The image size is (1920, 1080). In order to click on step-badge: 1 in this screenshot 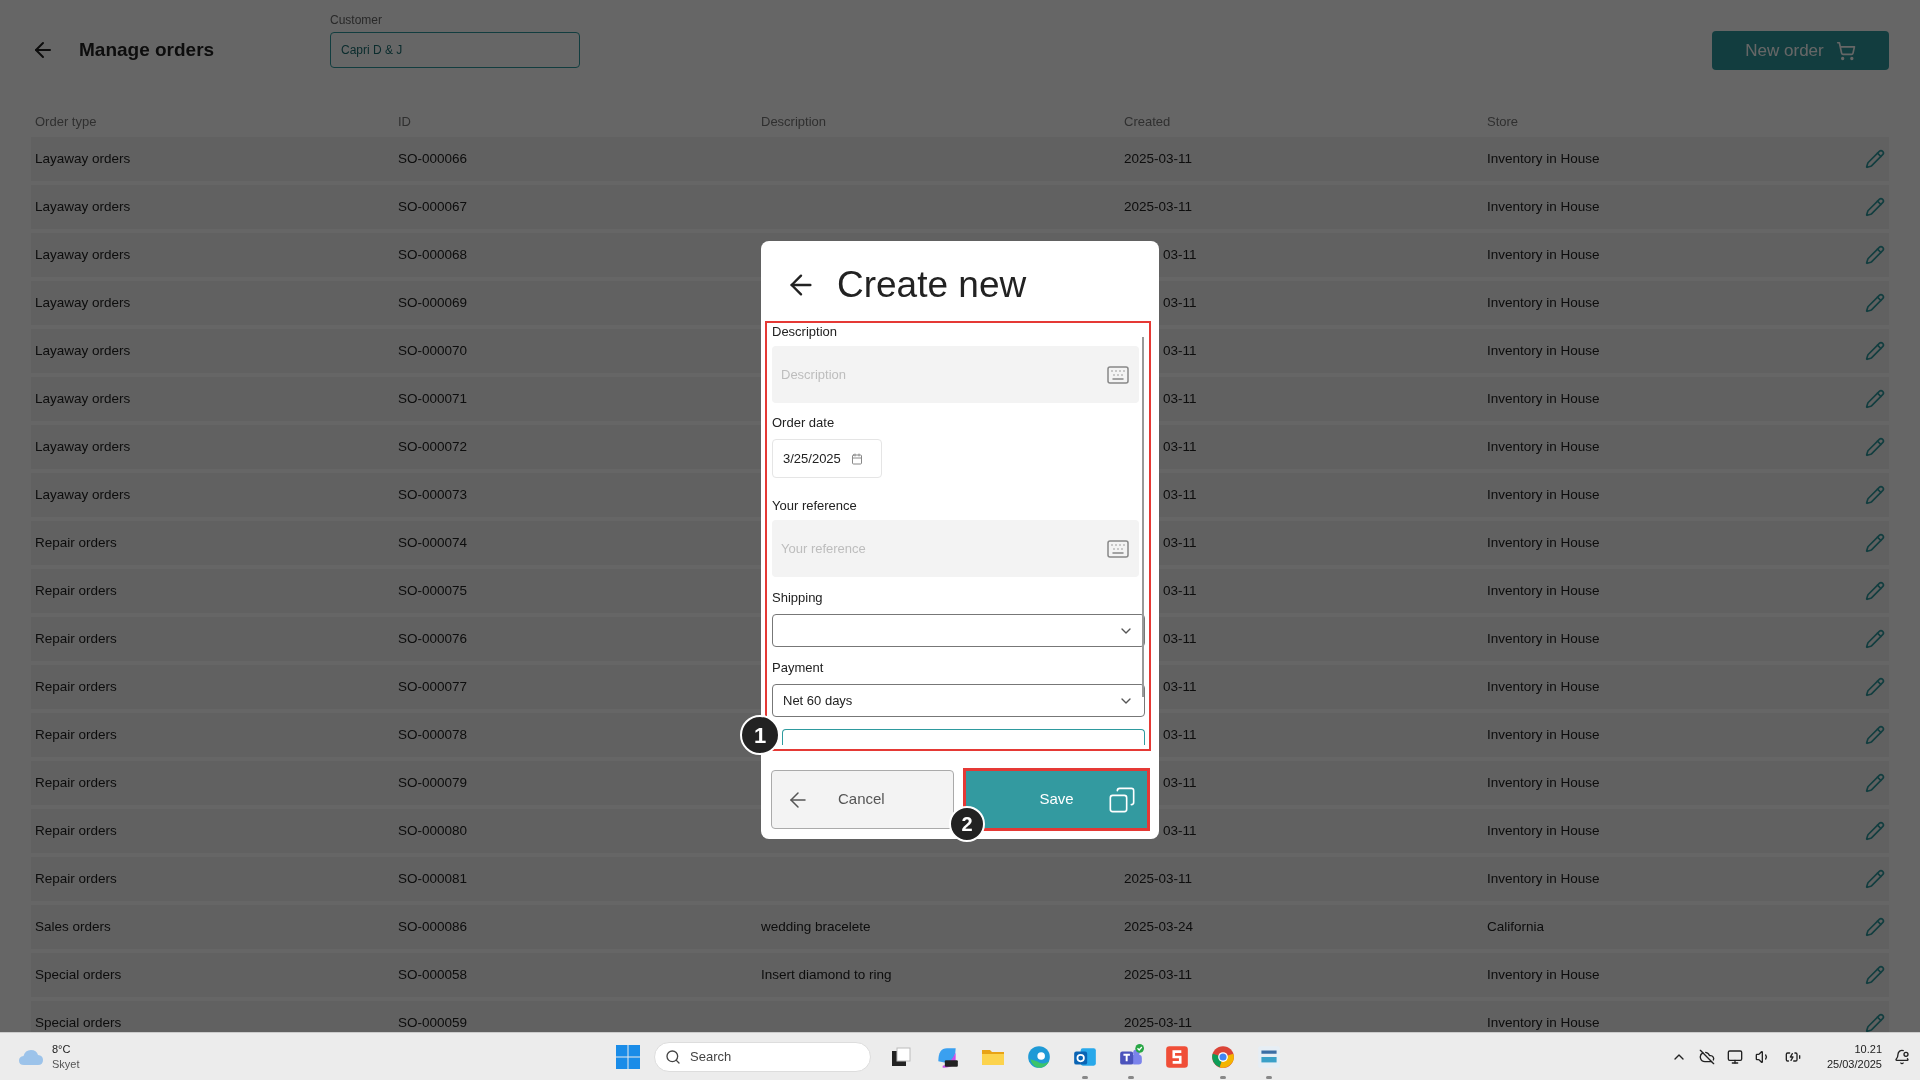, I will do `click(760, 735)`.